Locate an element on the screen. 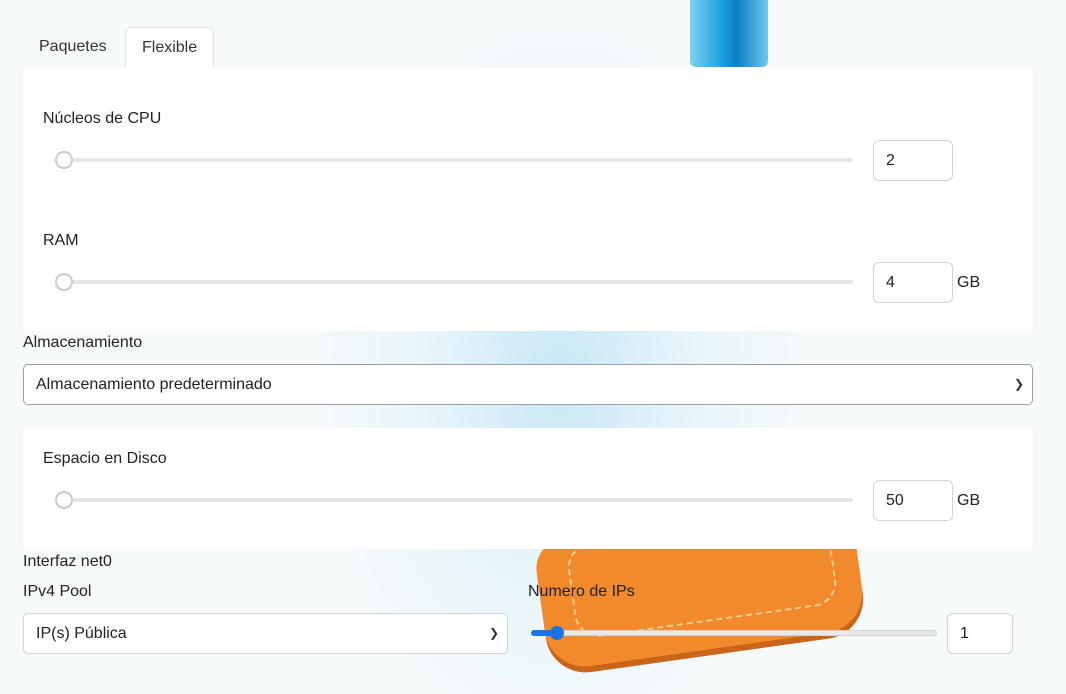  ipv4-pool-select-value: IP(s) Pública is located at coordinates (81, 633).